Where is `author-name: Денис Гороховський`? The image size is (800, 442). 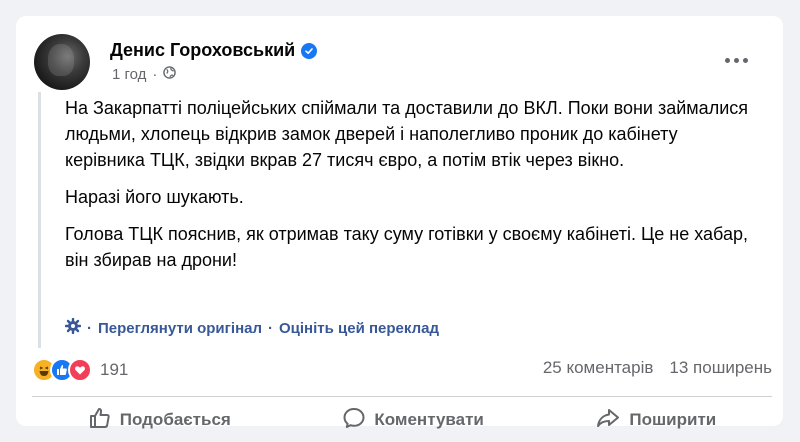 author-name: Денис Гороховський is located at coordinates (202, 50).